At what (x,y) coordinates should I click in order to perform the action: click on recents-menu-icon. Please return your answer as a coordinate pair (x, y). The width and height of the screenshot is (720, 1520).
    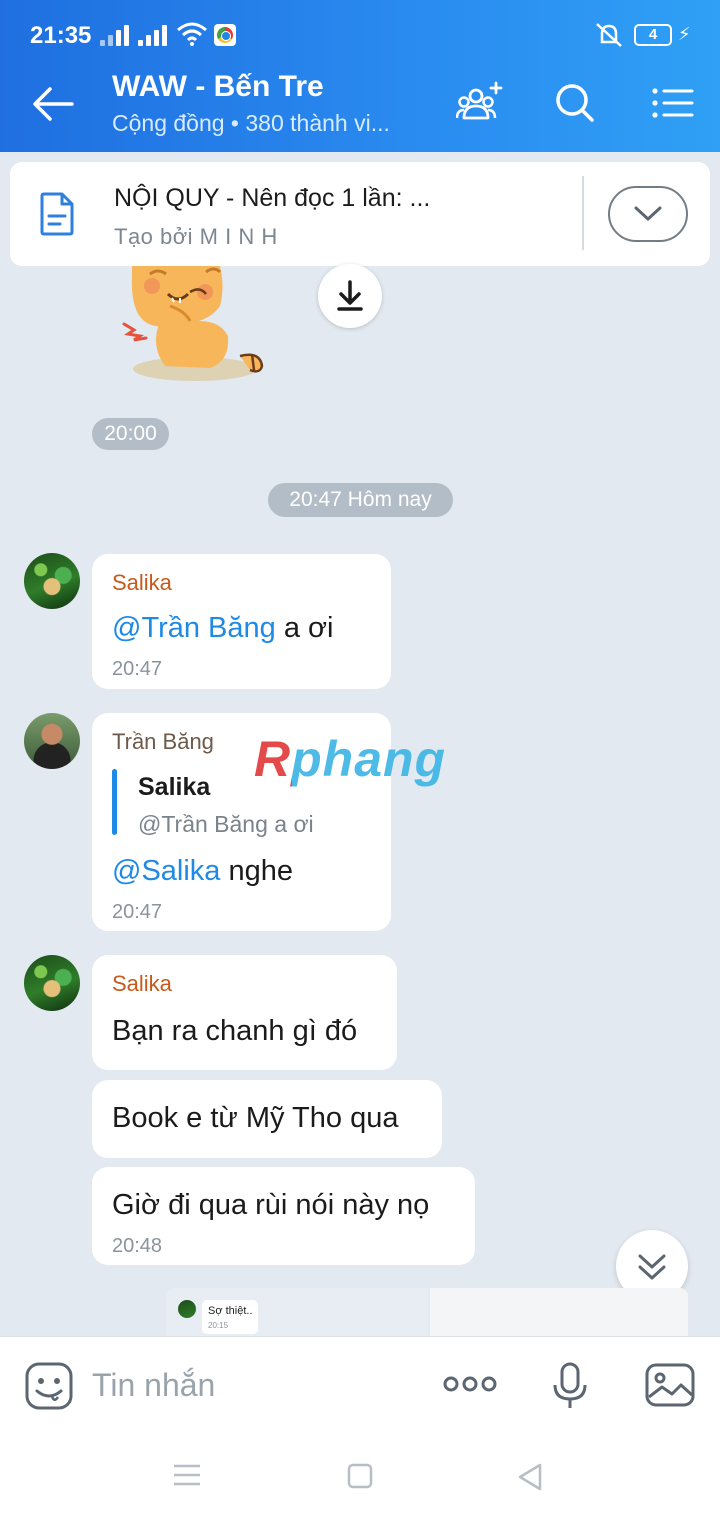
    Looking at the image, I should click on (187, 1475).